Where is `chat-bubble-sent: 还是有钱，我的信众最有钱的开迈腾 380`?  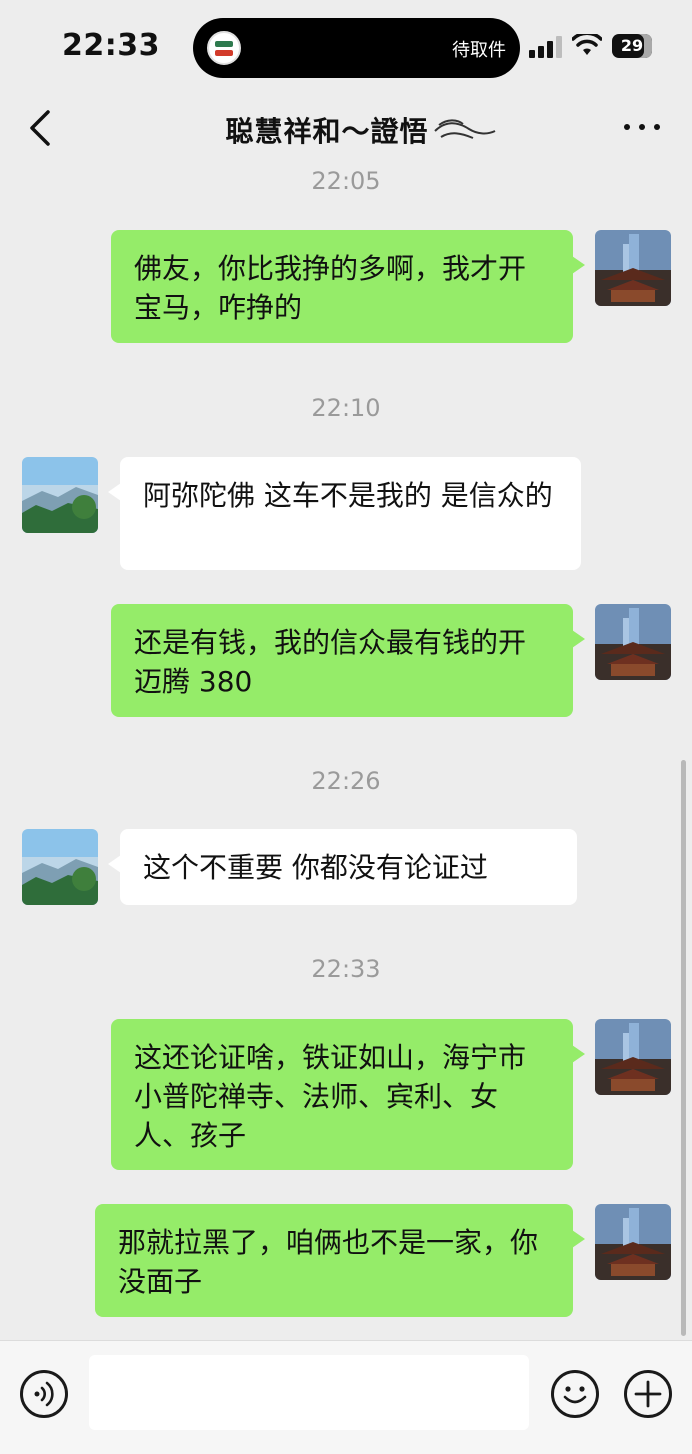
chat-bubble-sent: 还是有钱，我的信众最有钱的开迈腾 380 is located at coordinates (348, 660).